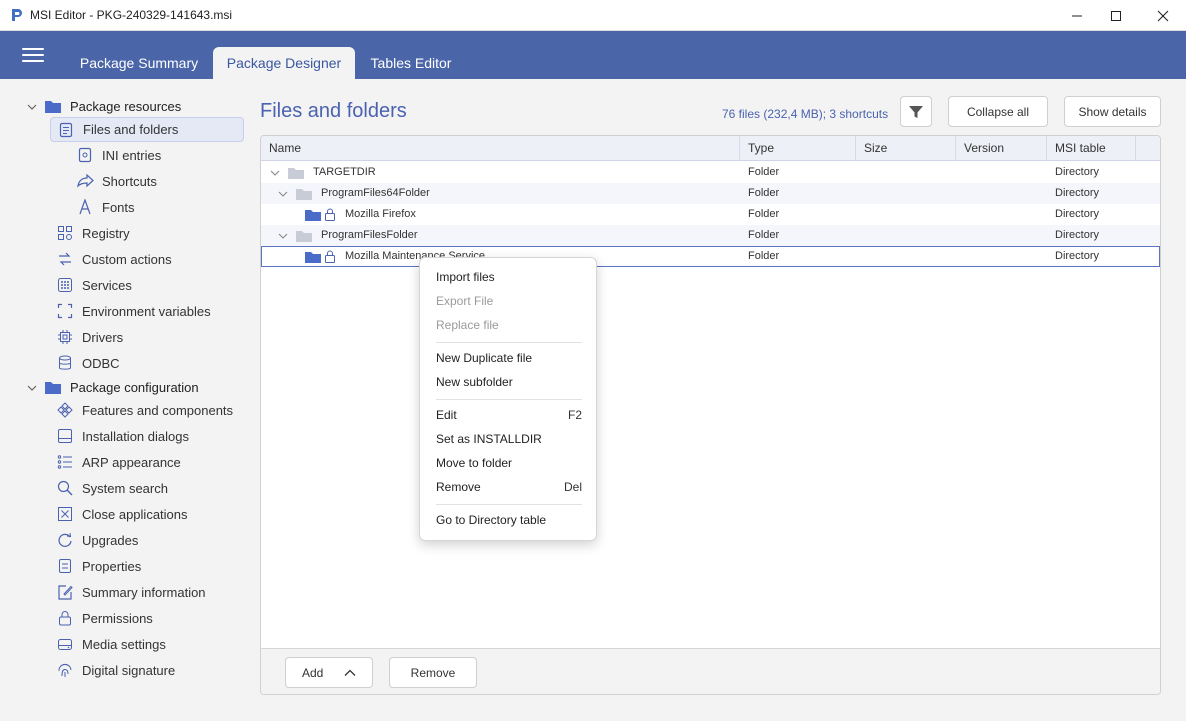  What do you see at coordinates (114, 259) in the screenshot?
I see `sidebar-item-custom-actions: Custom actions` at bounding box center [114, 259].